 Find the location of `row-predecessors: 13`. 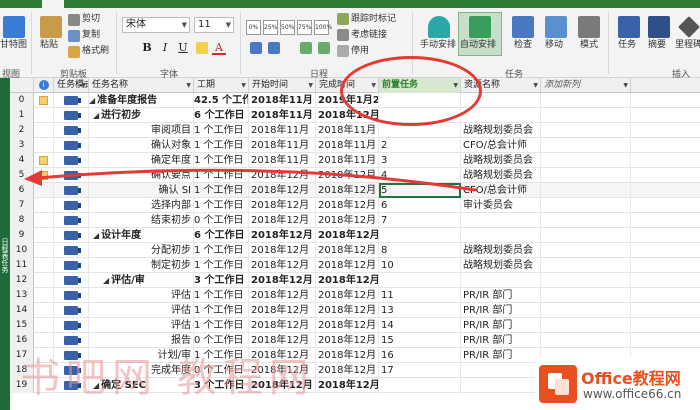

row-predecessors: 13 is located at coordinates (420, 310).